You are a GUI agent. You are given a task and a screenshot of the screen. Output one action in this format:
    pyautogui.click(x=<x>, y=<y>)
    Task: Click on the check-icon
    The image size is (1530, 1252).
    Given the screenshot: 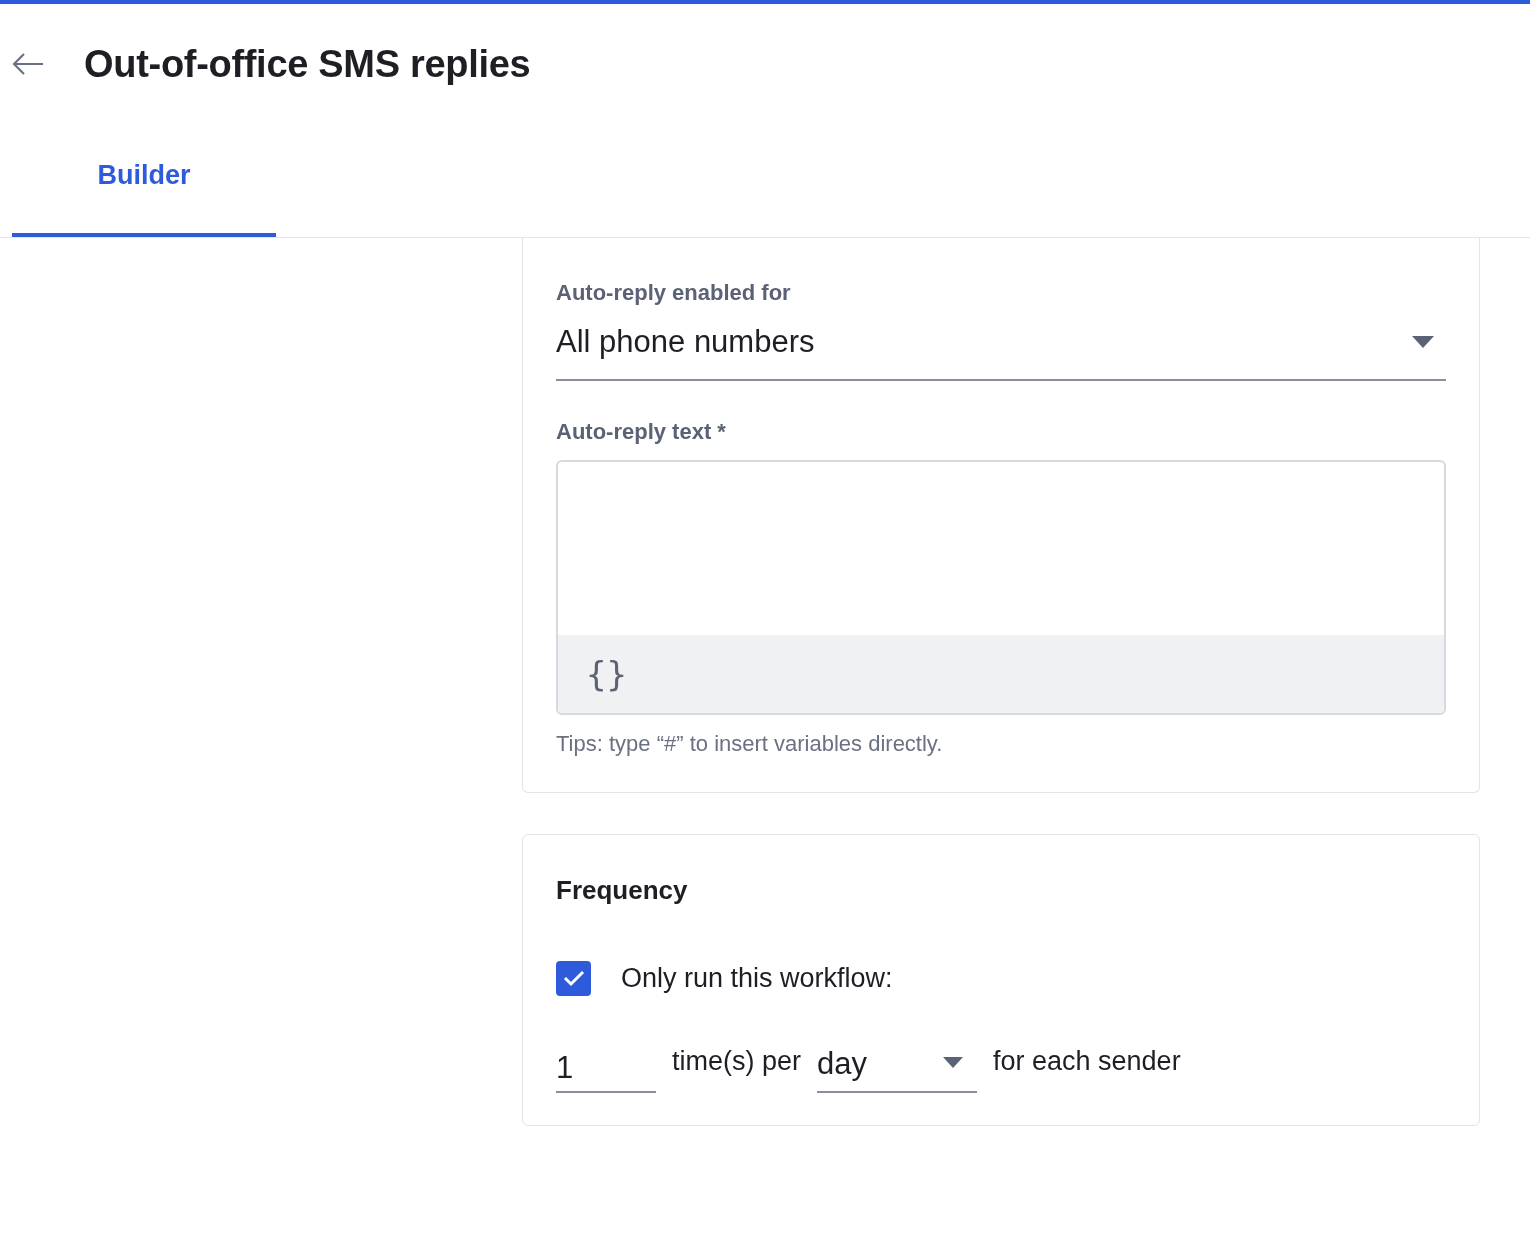 What is the action you would take?
    pyautogui.click(x=573, y=978)
    